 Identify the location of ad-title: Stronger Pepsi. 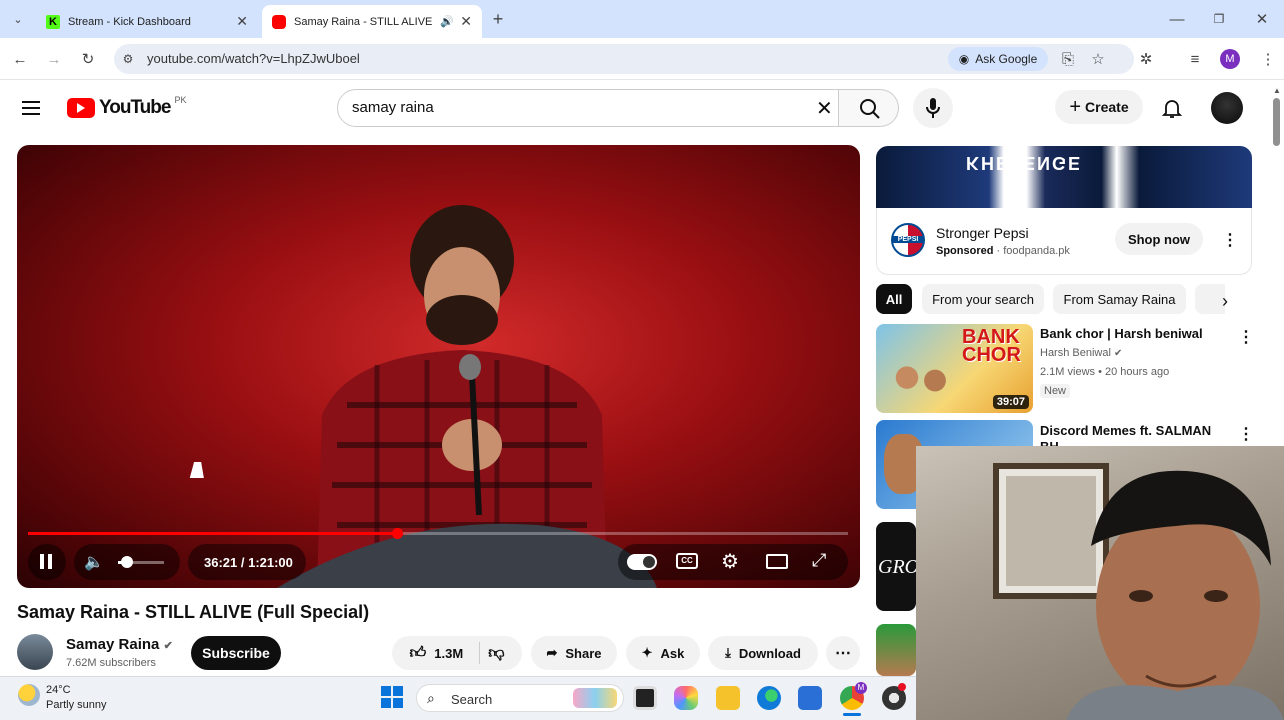
(982, 233).